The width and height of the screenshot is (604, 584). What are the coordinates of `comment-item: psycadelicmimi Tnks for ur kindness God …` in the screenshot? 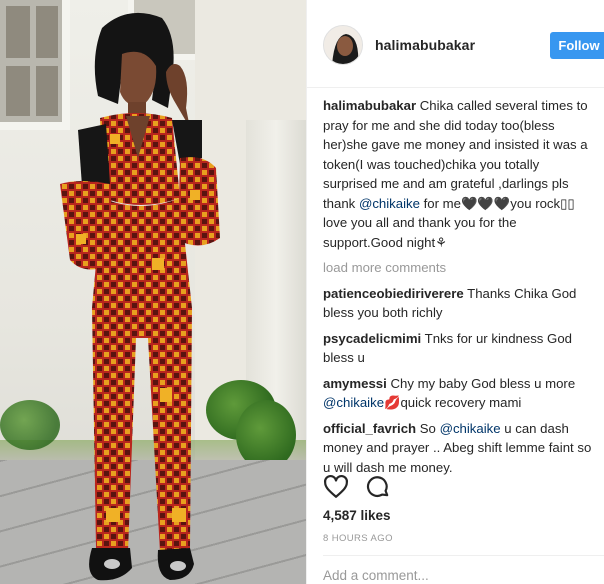 It's located at (458, 348).